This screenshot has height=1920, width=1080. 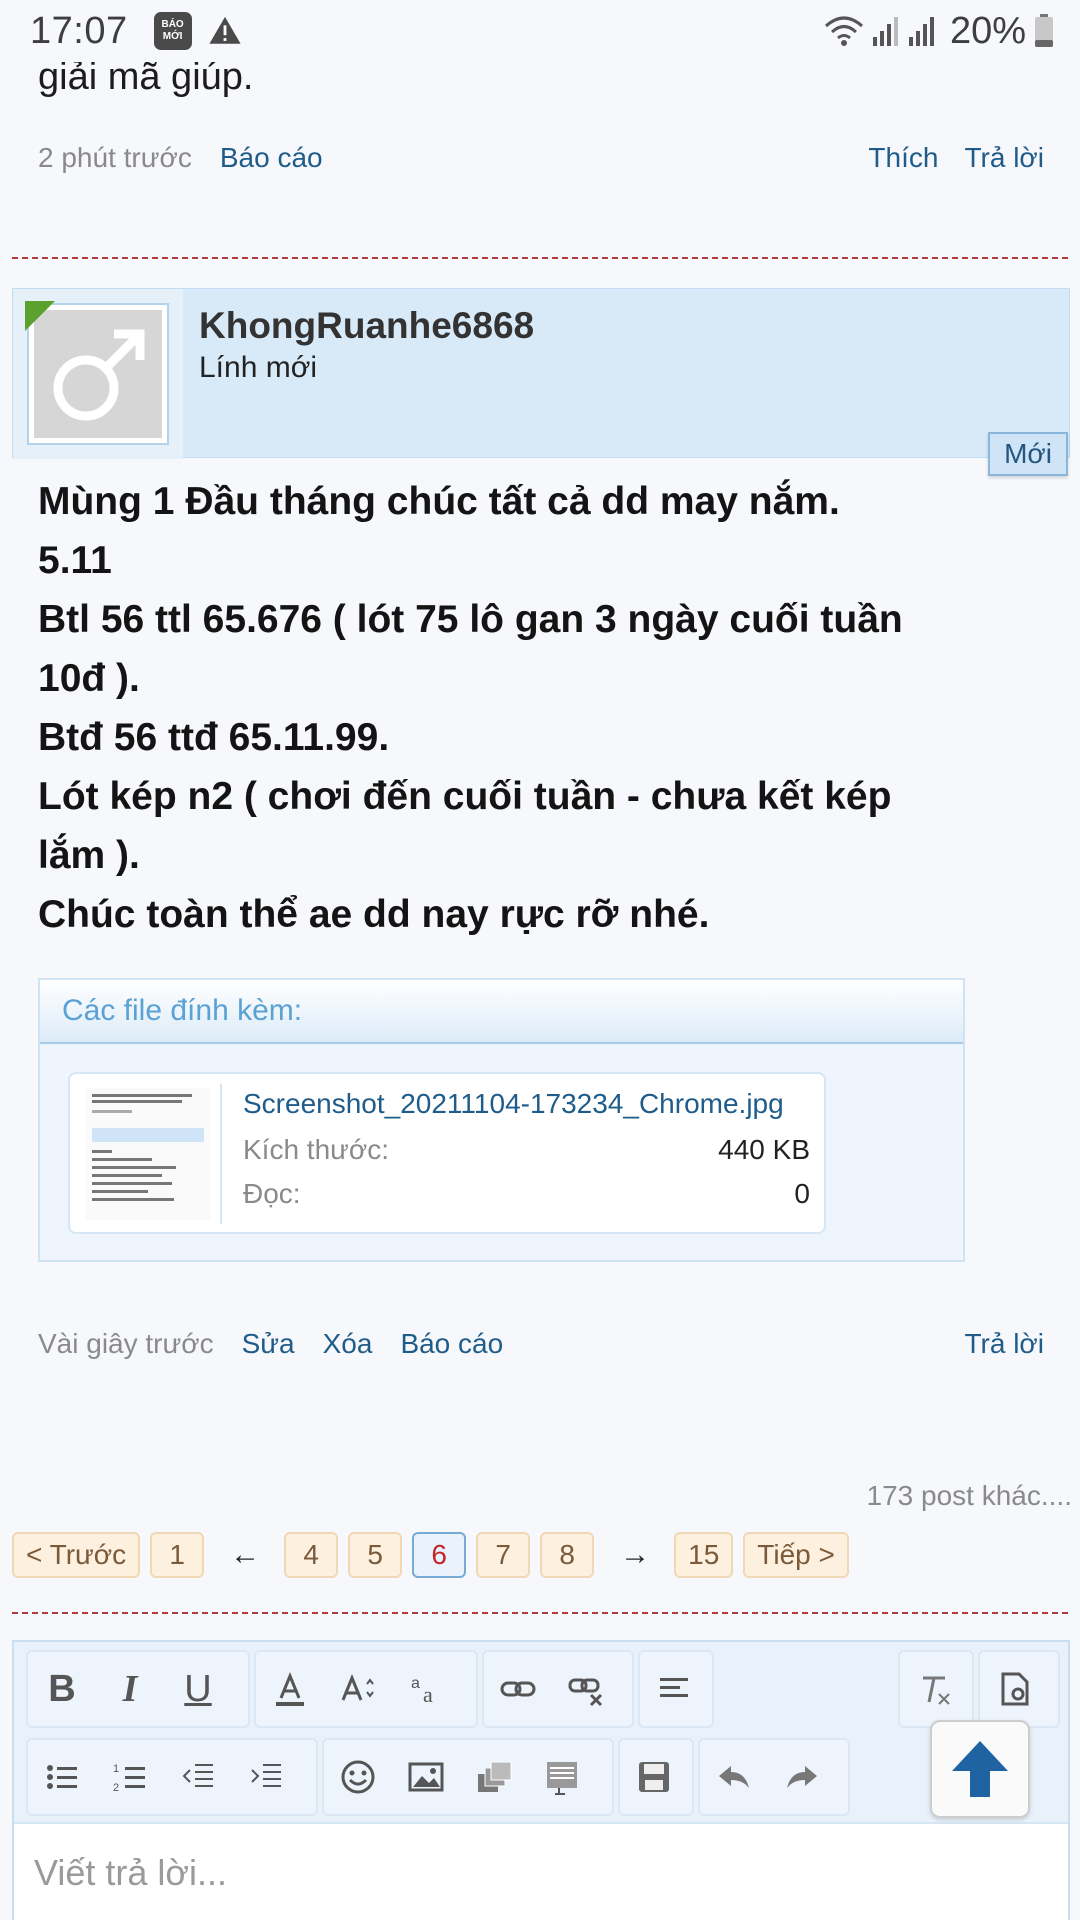 I want to click on bullet-list-icon, so click(x=62, y=1777).